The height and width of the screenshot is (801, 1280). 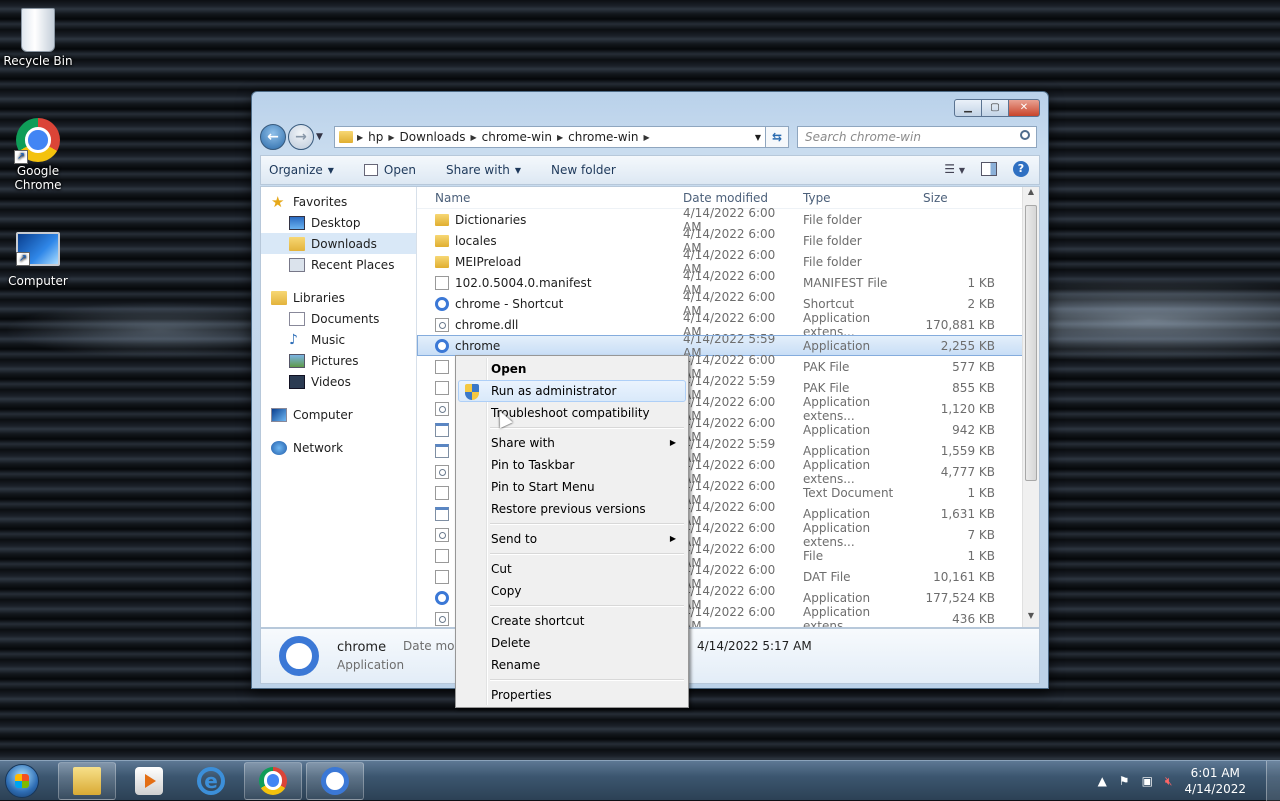 I want to click on desktop-icon-computer: ↗ Computer, so click(x=38, y=258).